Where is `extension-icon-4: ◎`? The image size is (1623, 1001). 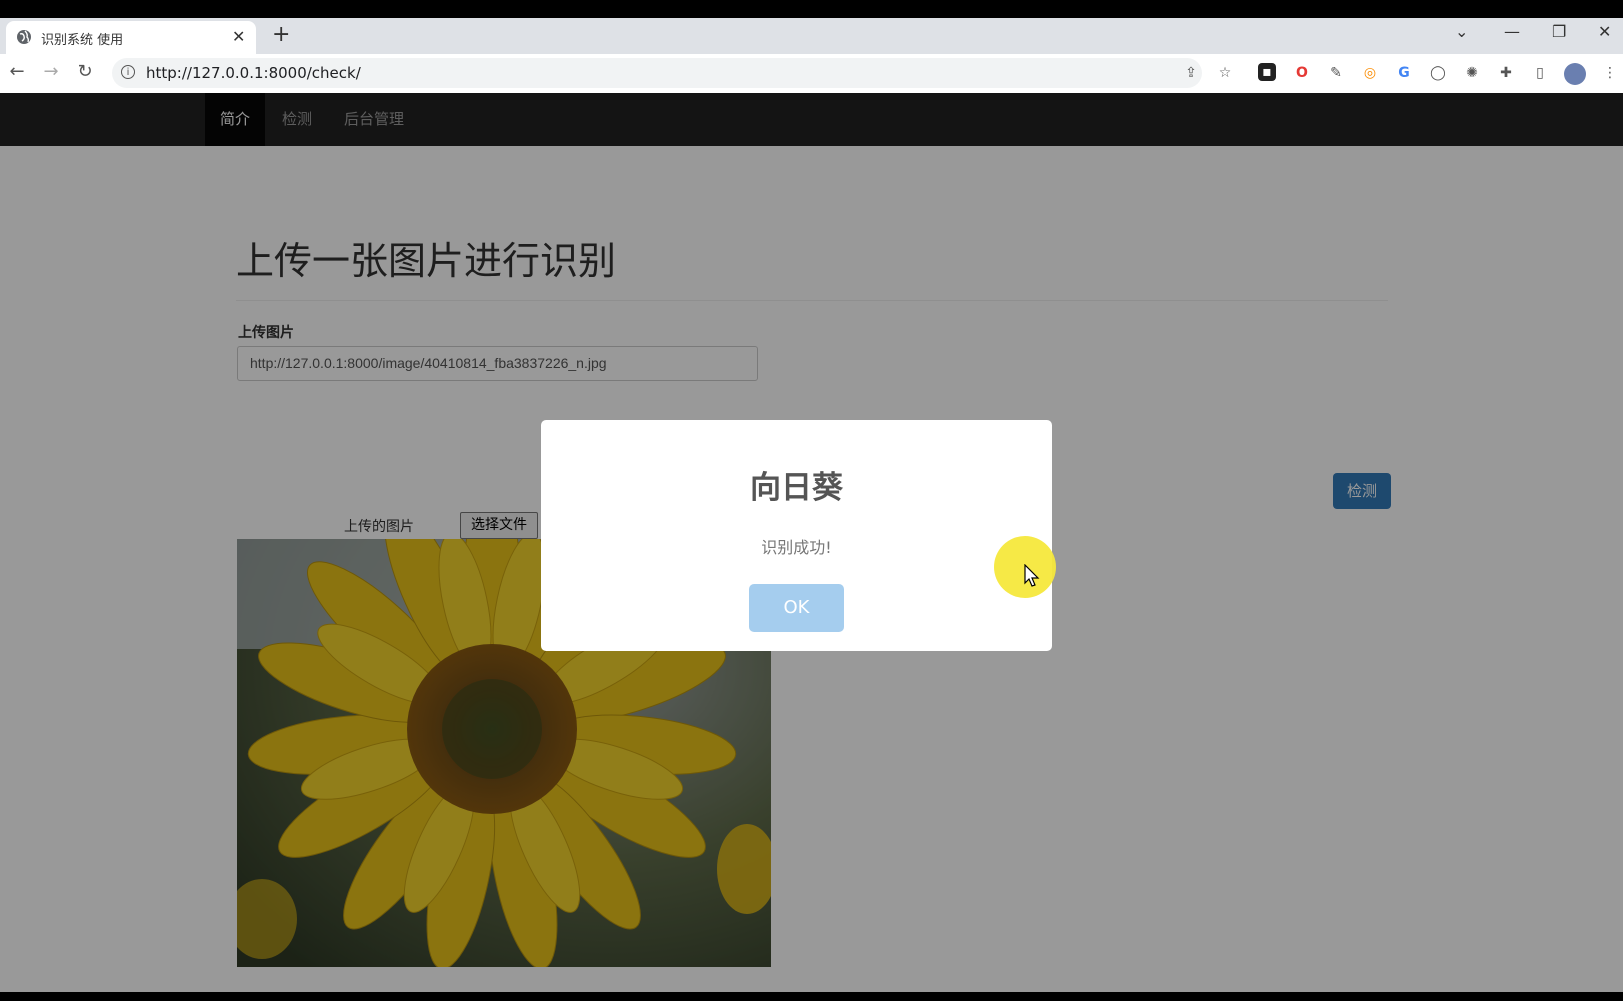 extension-icon-4: ◎ is located at coordinates (1370, 73).